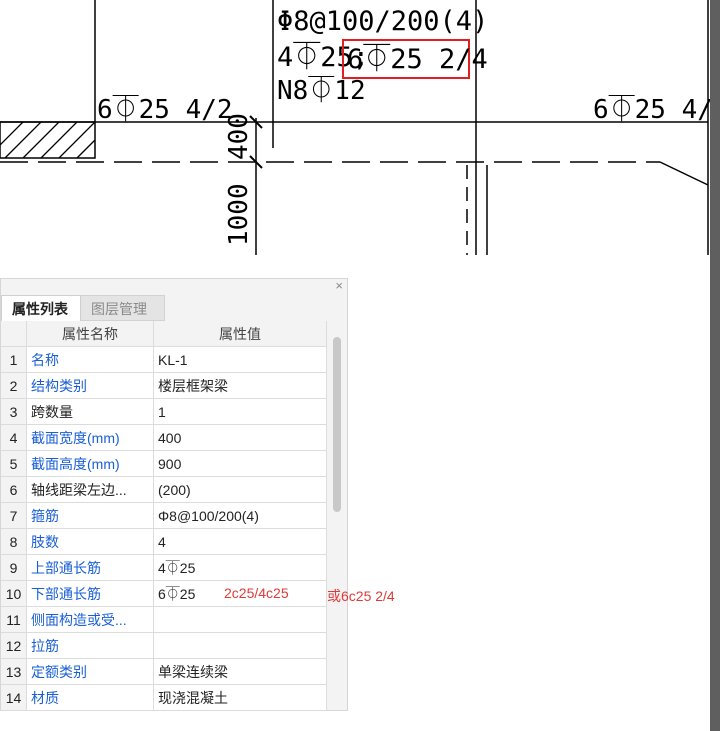 This screenshot has height=731, width=720. Describe the element at coordinates (90, 334) in the screenshot. I see `header-name: 属性名称` at that location.